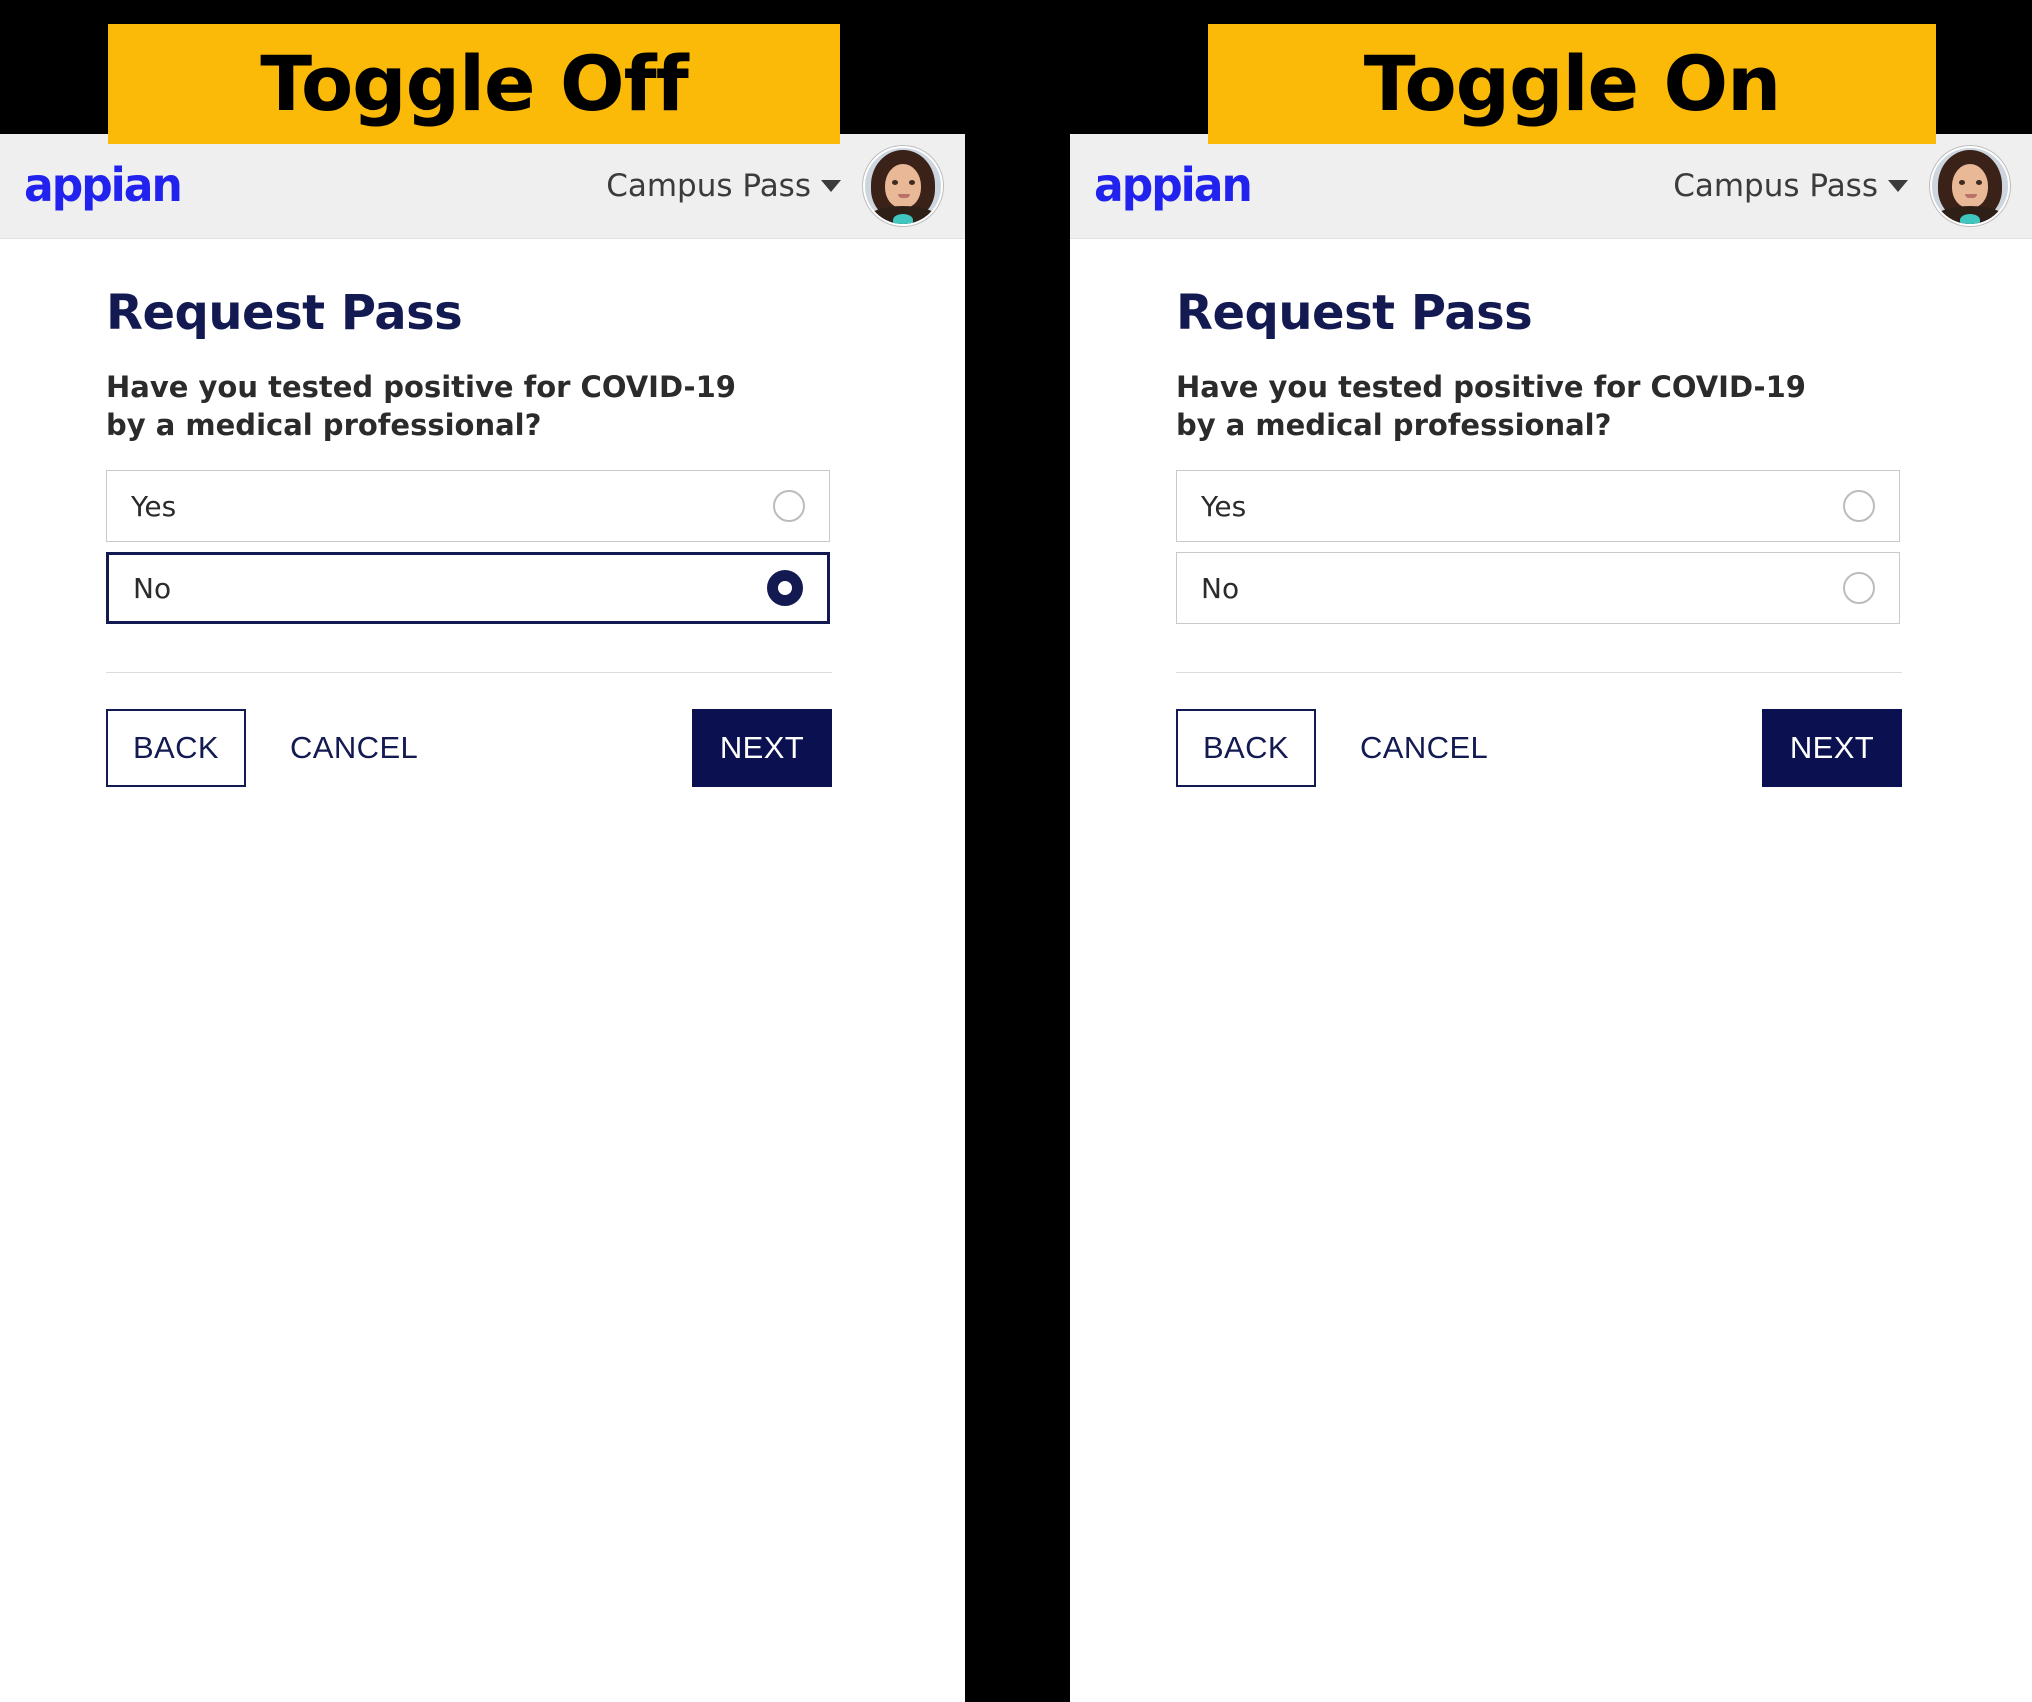 The width and height of the screenshot is (2032, 1702). I want to click on annotation-banner-toggle-on: Toggle On, so click(1572, 84).